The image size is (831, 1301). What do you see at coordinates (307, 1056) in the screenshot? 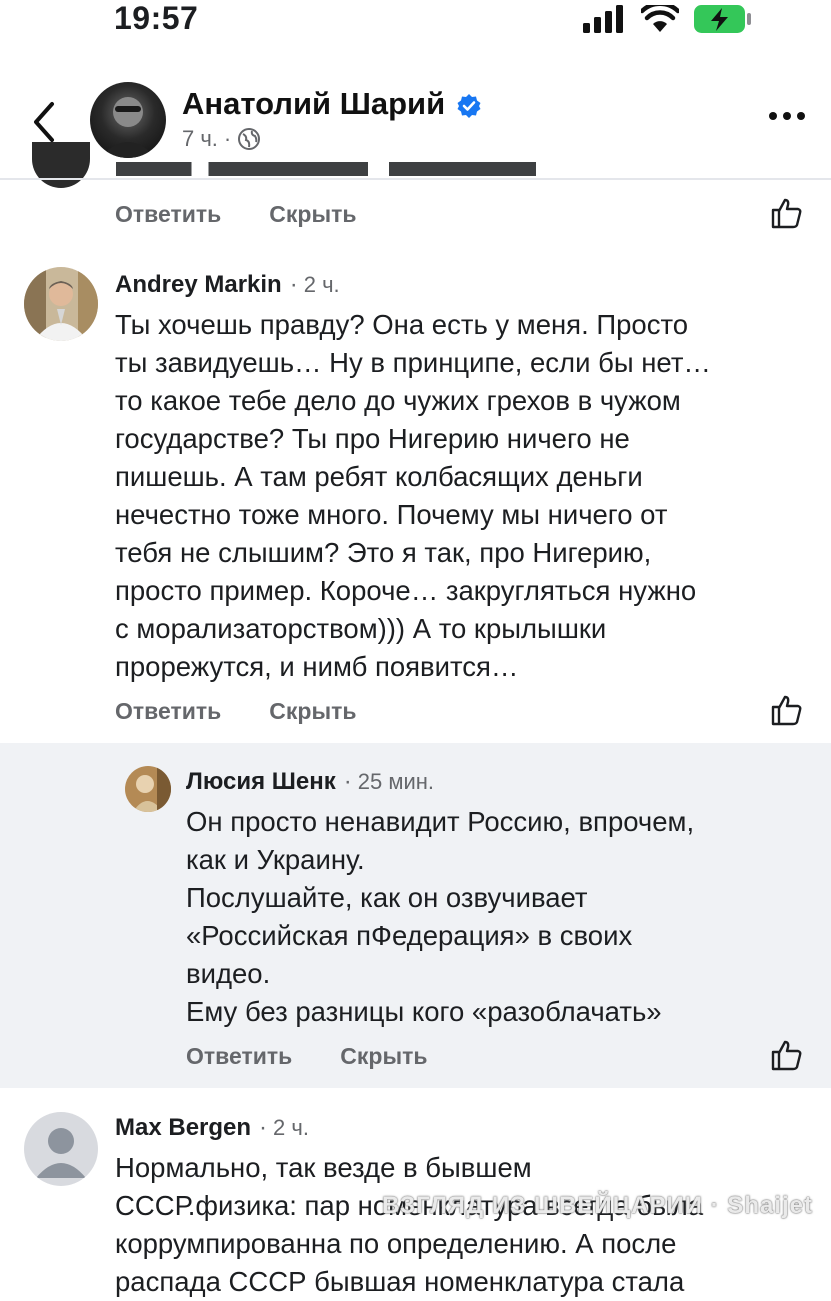
I see `reply-actions: Ответить Скрыть` at bounding box center [307, 1056].